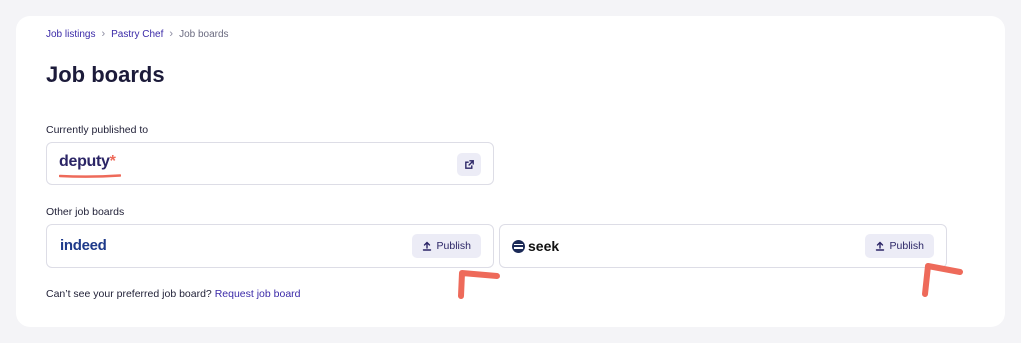 The width and height of the screenshot is (1021, 343). I want to click on other-job-boards-label: Other job boards, so click(85, 212).